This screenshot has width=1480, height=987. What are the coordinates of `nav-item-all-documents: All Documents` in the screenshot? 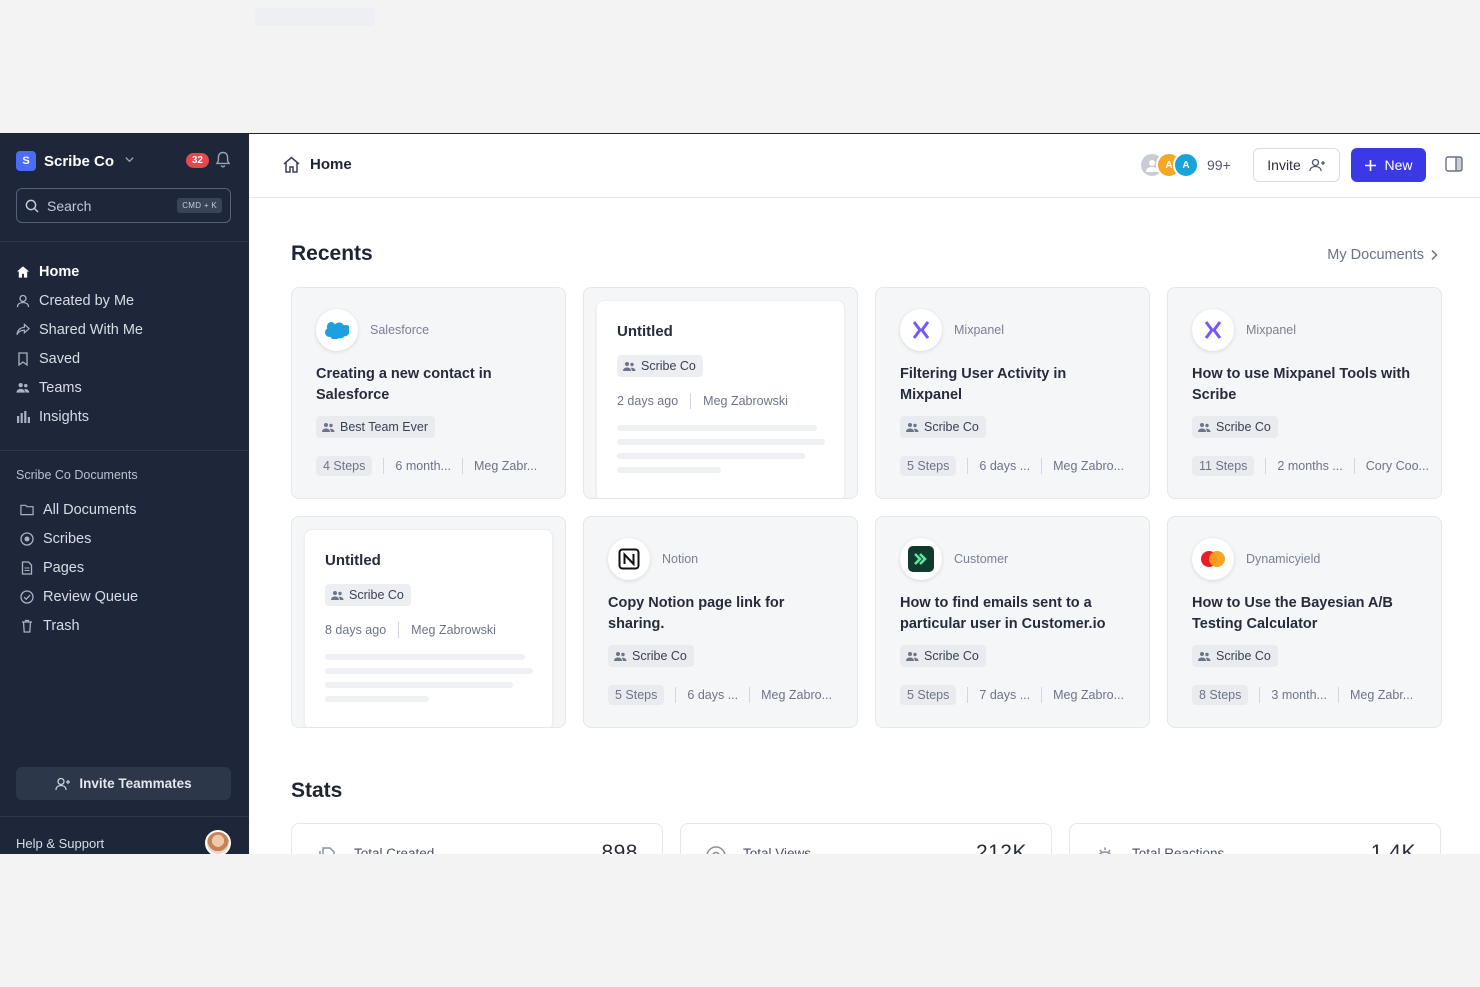 It's located at (79, 509).